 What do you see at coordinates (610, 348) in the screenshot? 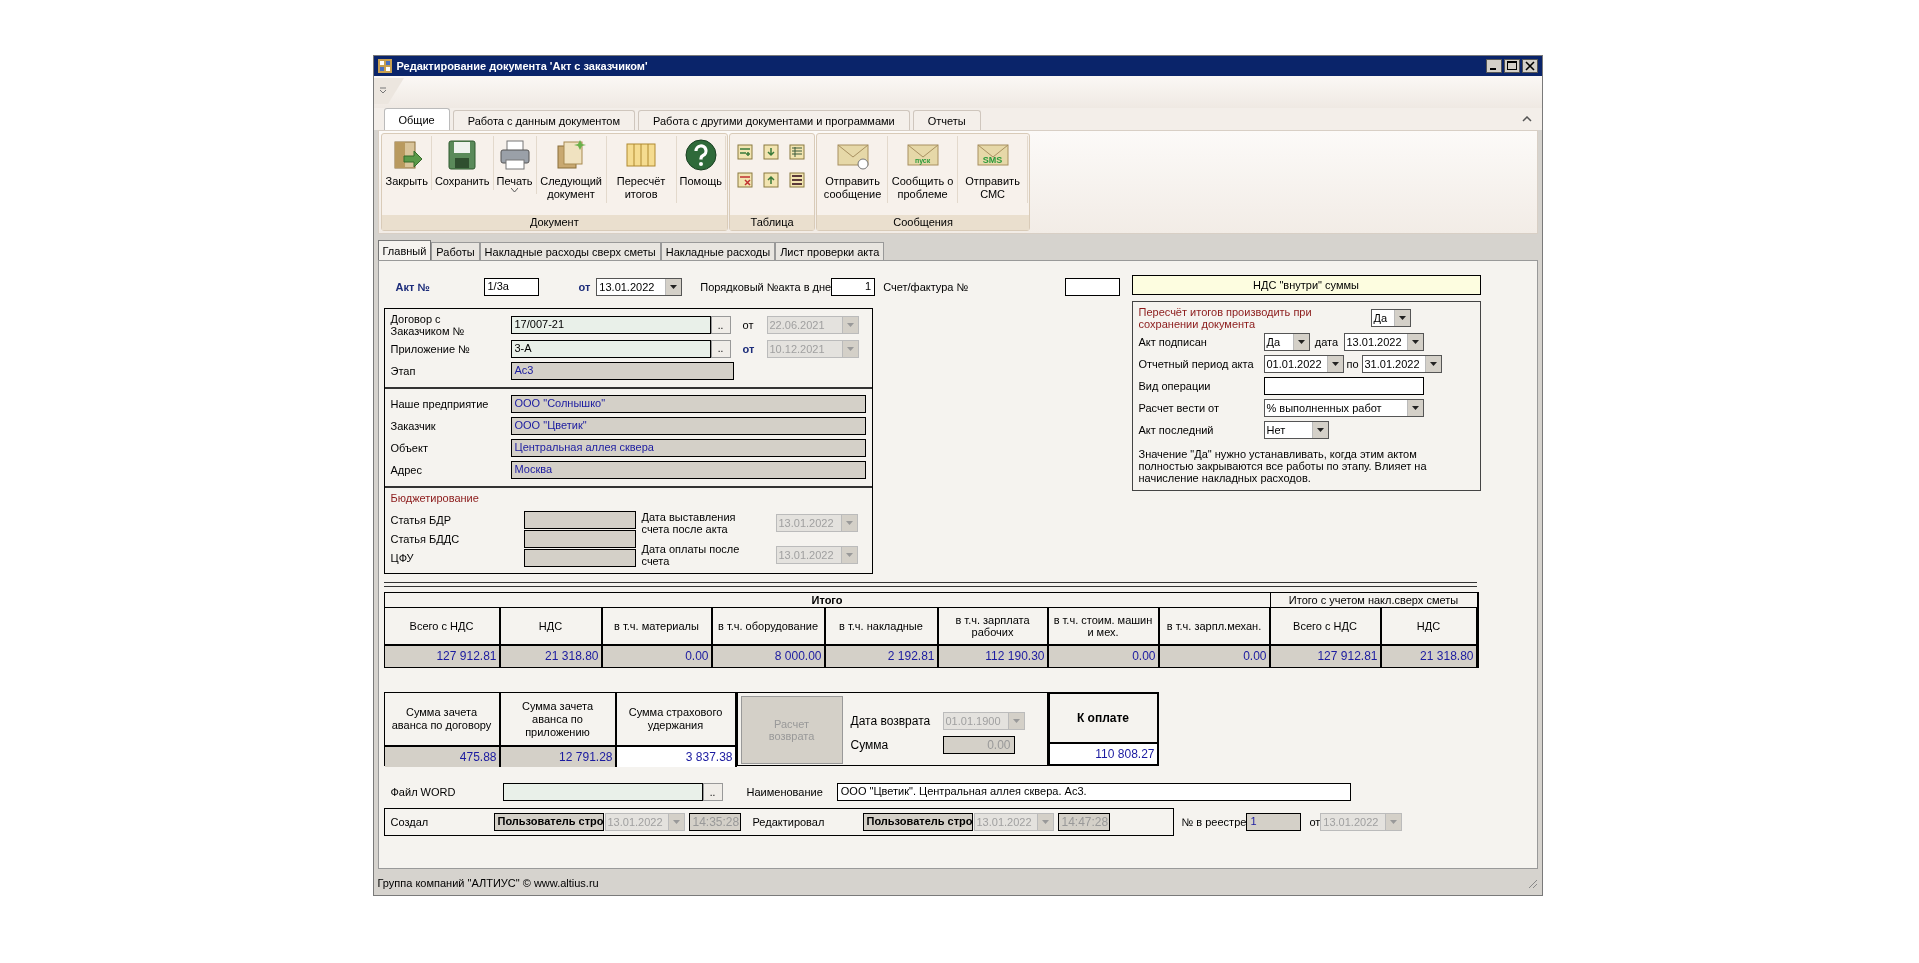
I see `lookup-field: 3-А` at bounding box center [610, 348].